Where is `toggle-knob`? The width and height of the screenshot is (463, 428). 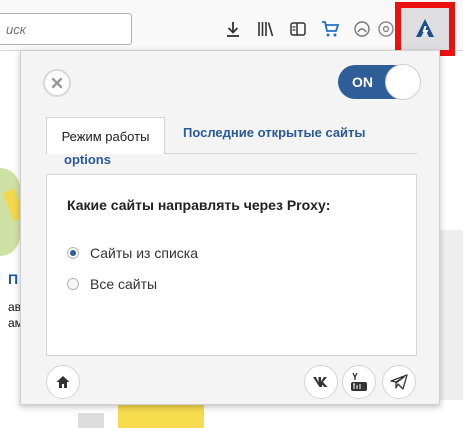
toggle-knob is located at coordinates (403, 82).